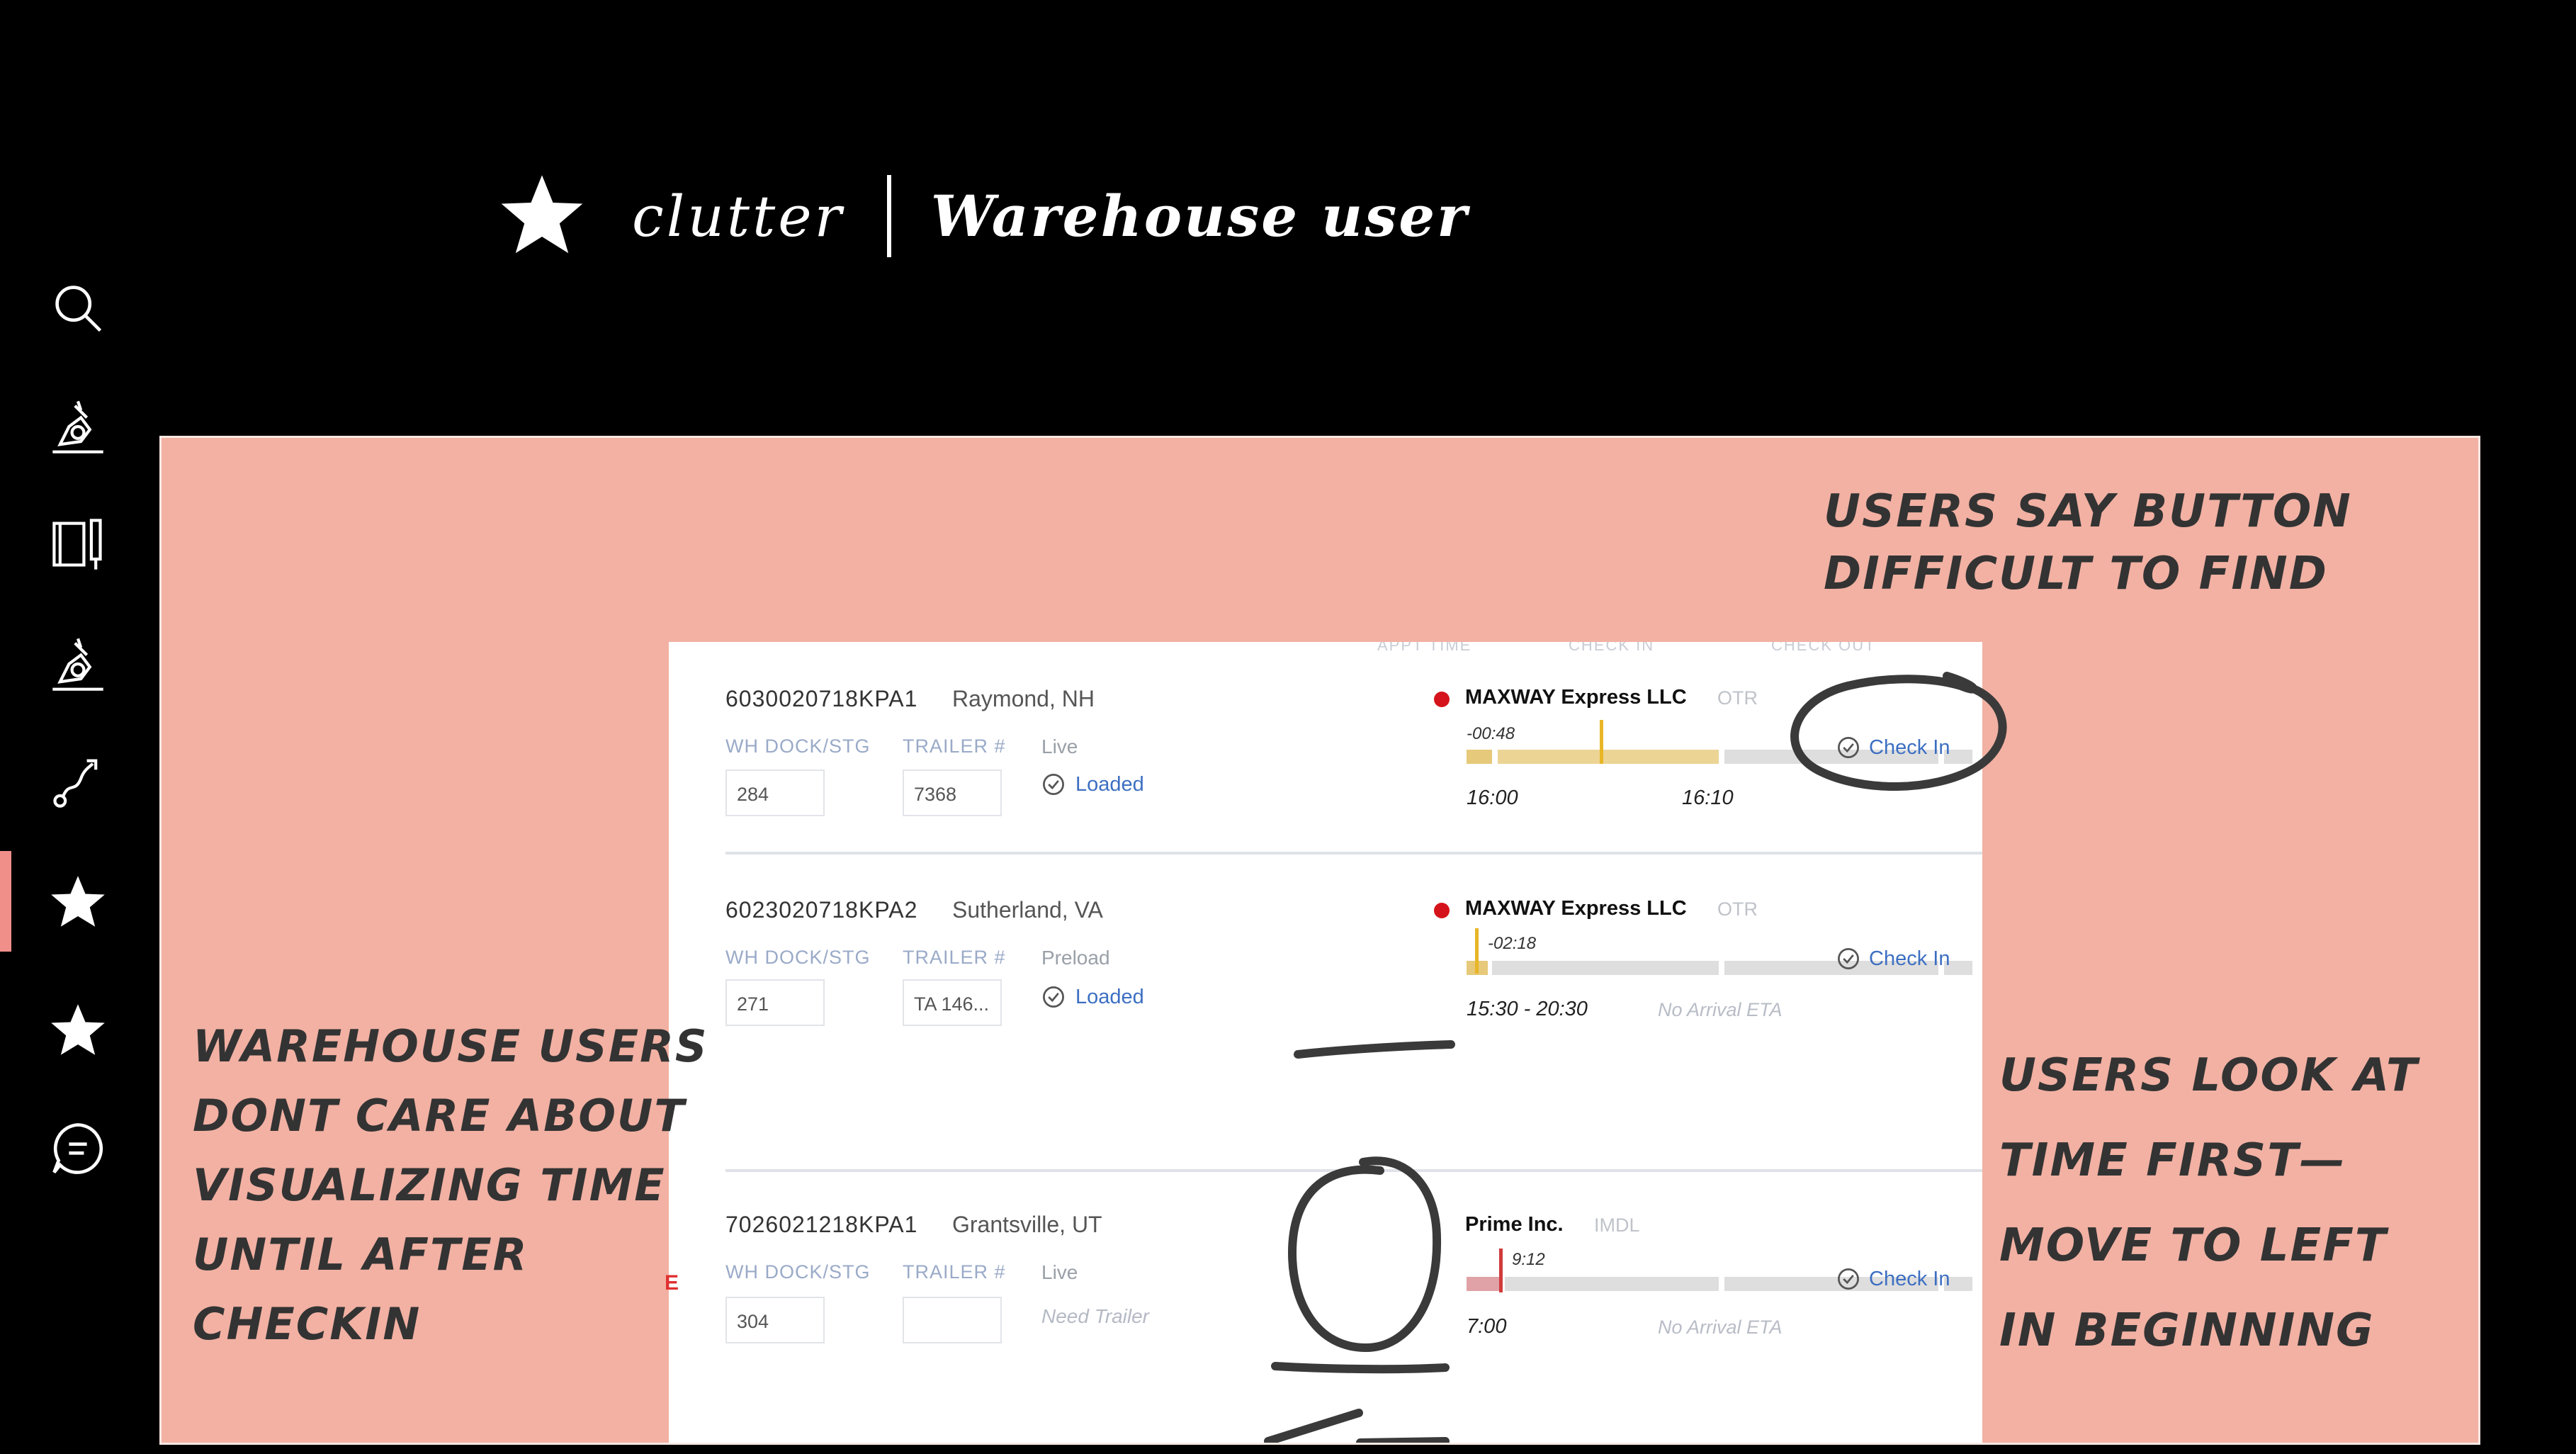  I want to click on note-line: UNTIL AFTER, so click(361, 1254).